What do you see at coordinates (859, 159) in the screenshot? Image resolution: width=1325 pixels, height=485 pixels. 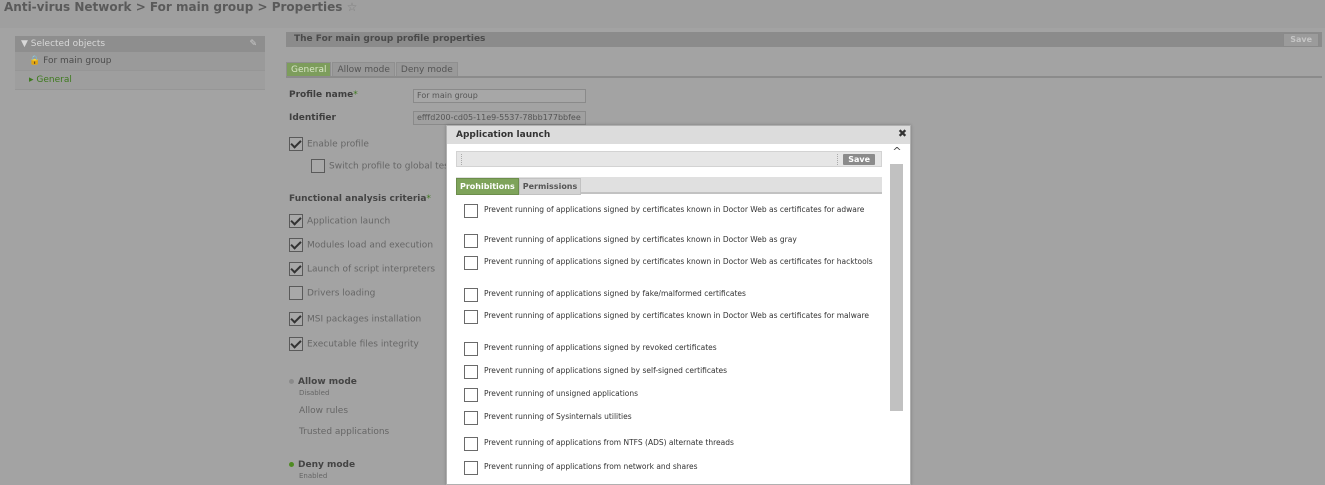 I see `dialog-save-button: Save` at bounding box center [859, 159].